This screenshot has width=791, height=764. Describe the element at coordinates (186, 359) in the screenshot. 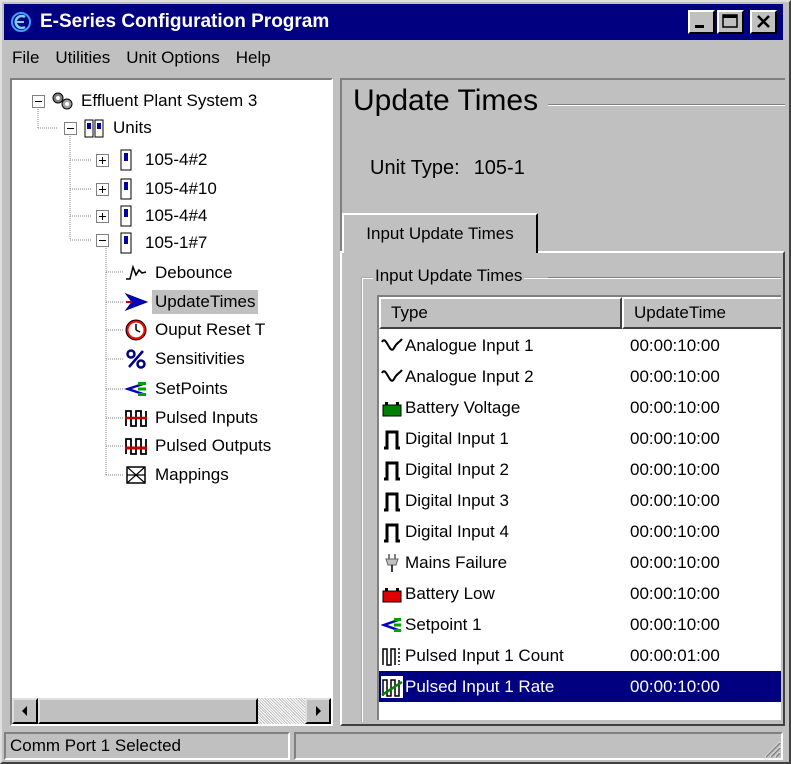

I see `tree-node-sensitivities: Sensitivities` at that location.